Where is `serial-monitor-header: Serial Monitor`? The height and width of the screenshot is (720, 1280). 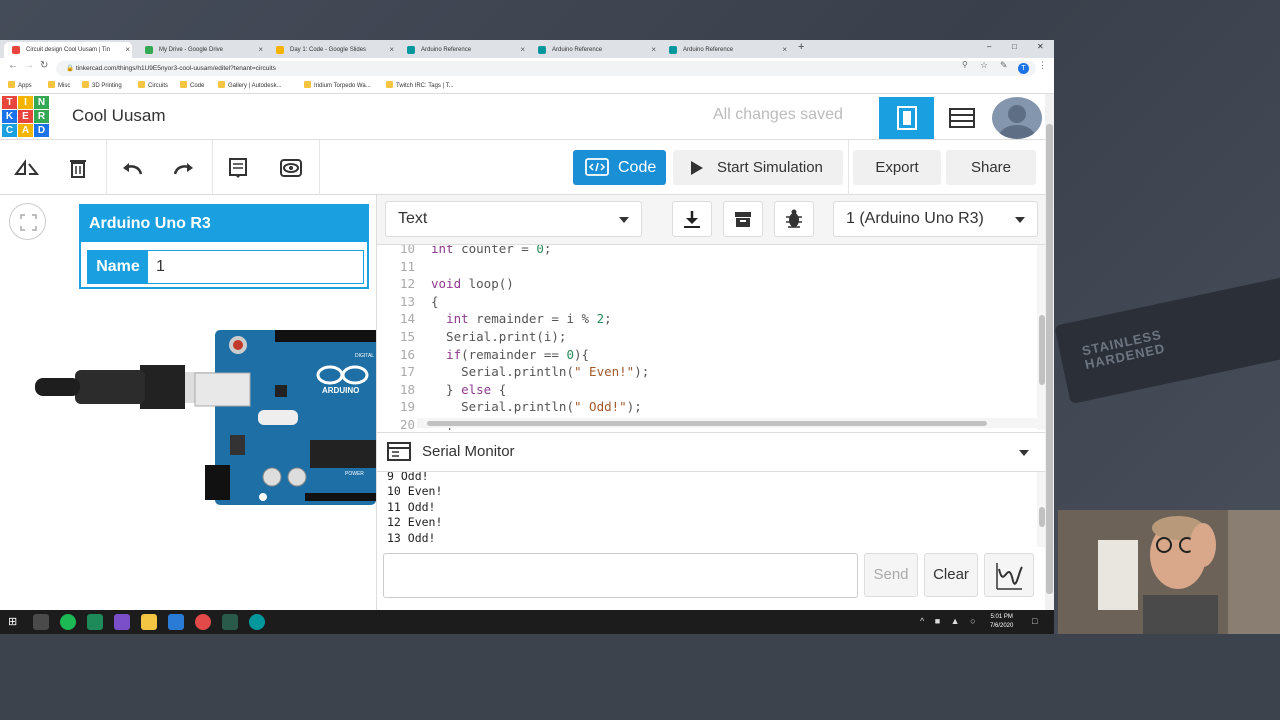 serial-monitor-header: Serial Monitor is located at coordinates (715, 452).